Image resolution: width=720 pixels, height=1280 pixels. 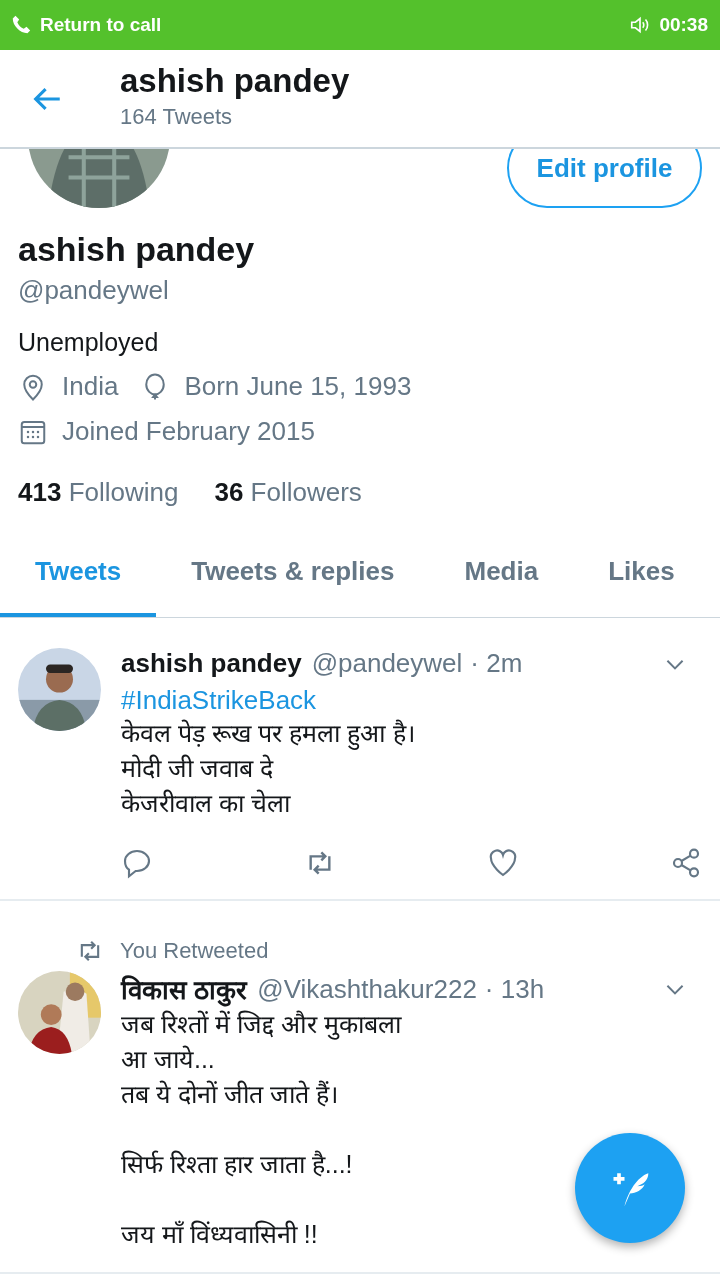 I want to click on phone-icon, so click(x=21, y=25).